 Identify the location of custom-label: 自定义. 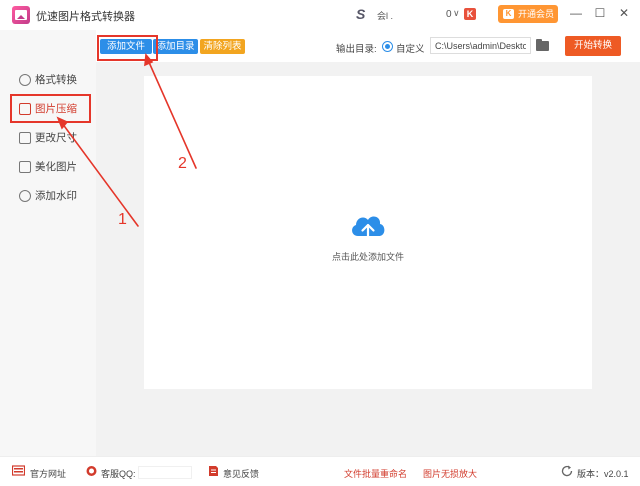
(410, 49).